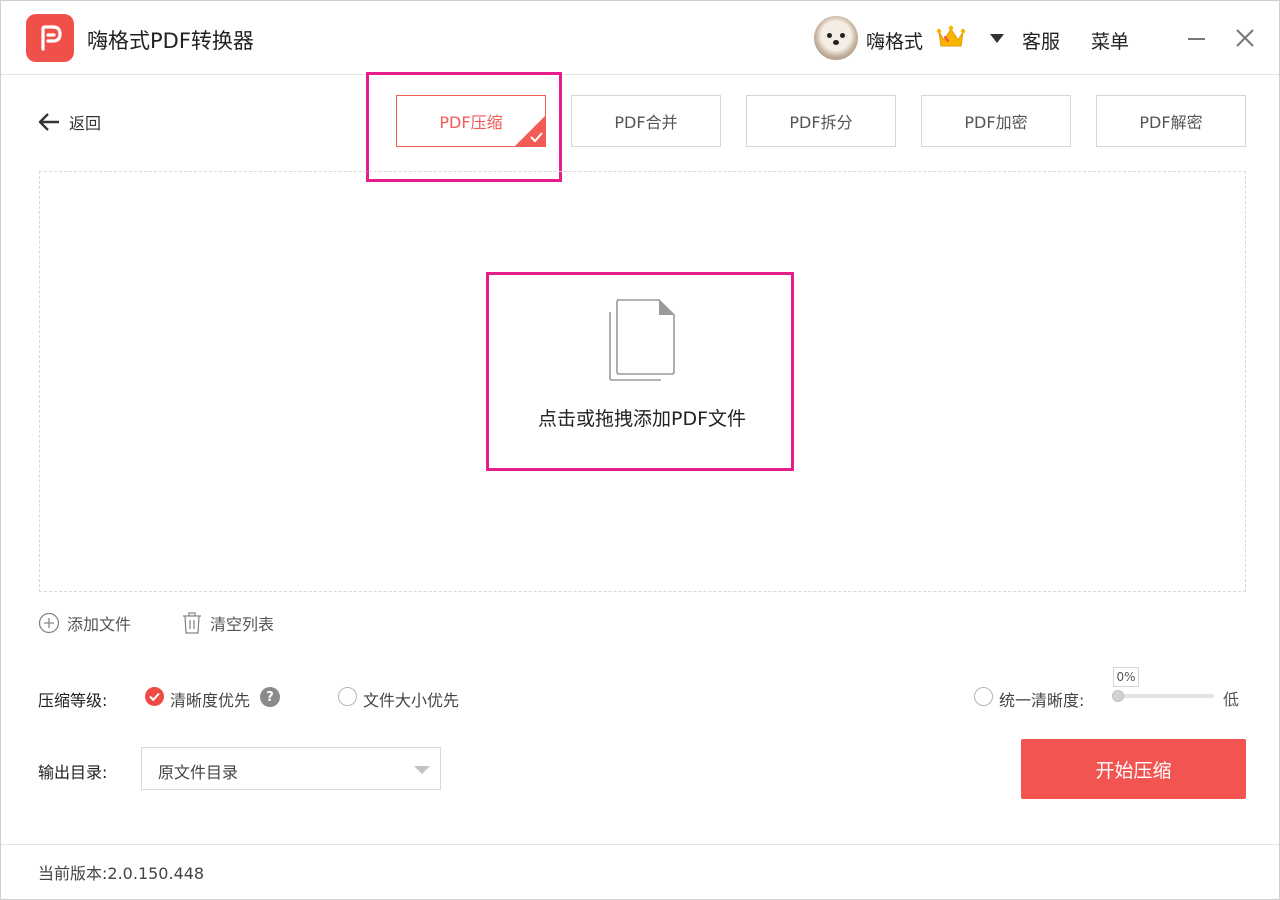  I want to click on size-priority-radio, so click(347, 696).